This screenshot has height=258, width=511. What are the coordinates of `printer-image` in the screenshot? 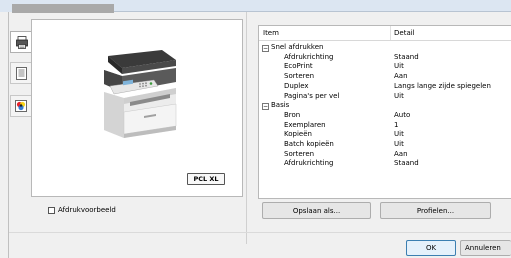 It's located at (140, 94).